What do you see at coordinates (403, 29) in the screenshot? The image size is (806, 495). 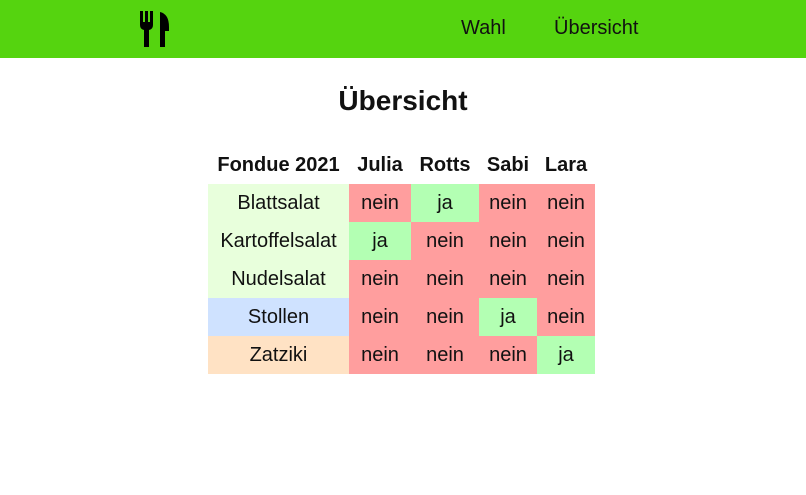 I see `top-navbar: Wahl Übersicht` at bounding box center [403, 29].